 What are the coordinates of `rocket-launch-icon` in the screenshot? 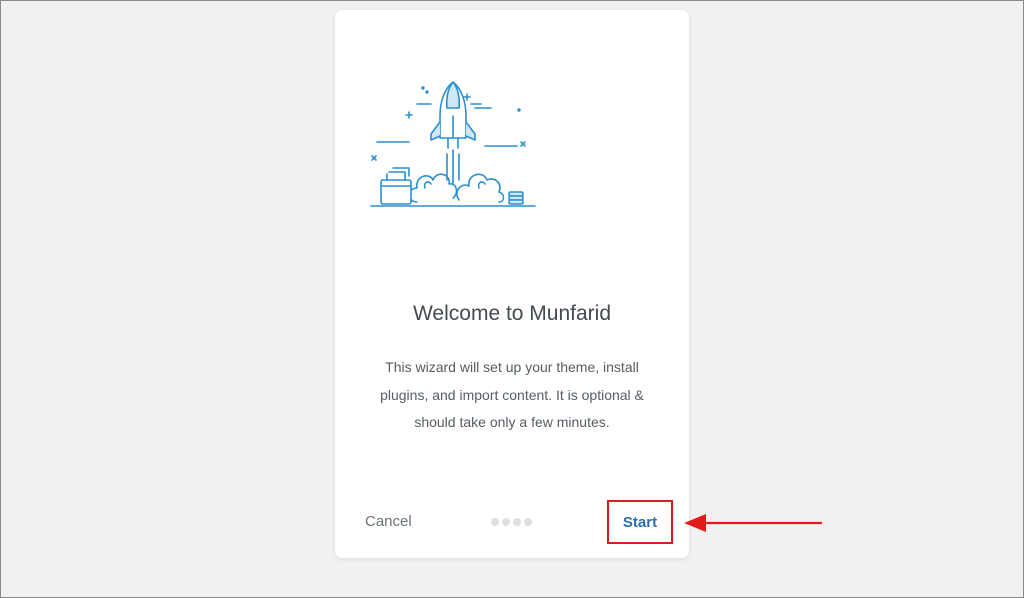 It's located at (453, 144).